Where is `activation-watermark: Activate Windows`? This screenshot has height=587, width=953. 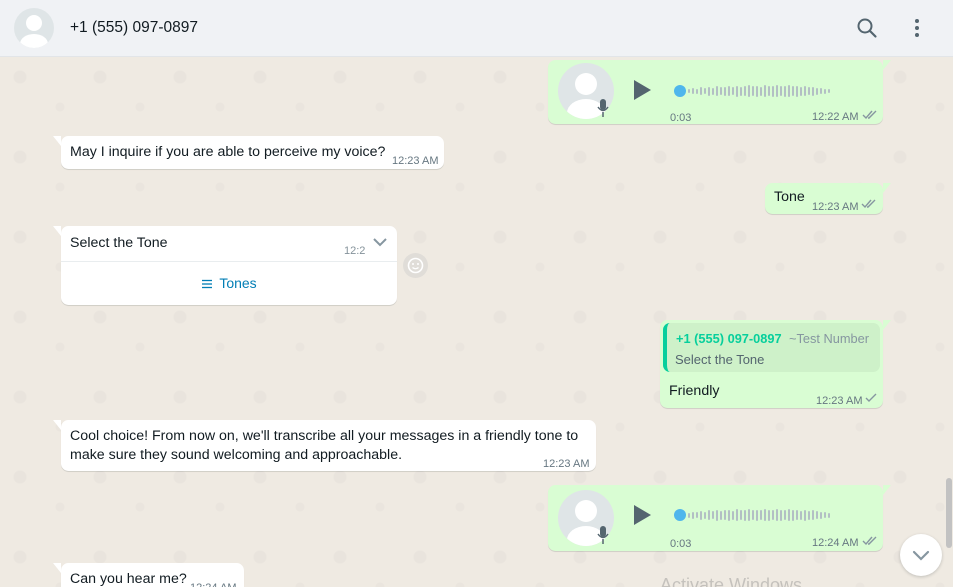 activation-watermark: Activate Windows is located at coordinates (731, 581).